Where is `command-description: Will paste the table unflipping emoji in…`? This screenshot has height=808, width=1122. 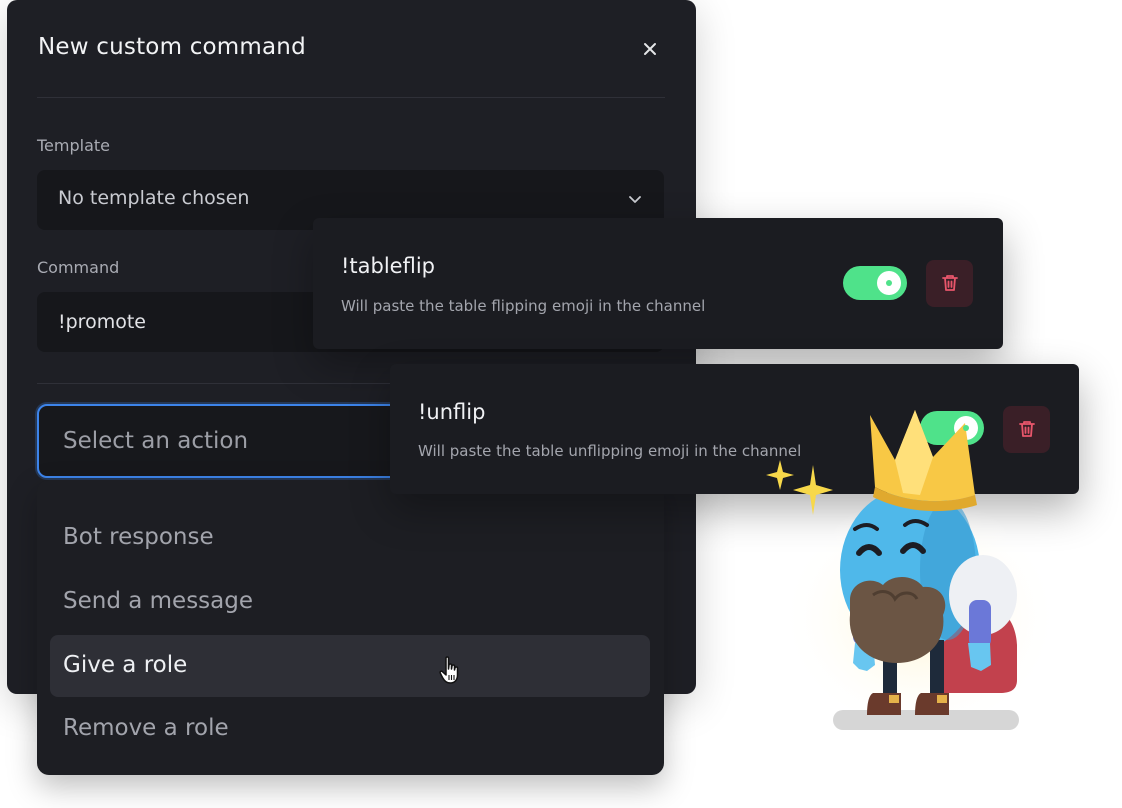
command-description: Will paste the table unflipping emoji in… is located at coordinates (610, 451).